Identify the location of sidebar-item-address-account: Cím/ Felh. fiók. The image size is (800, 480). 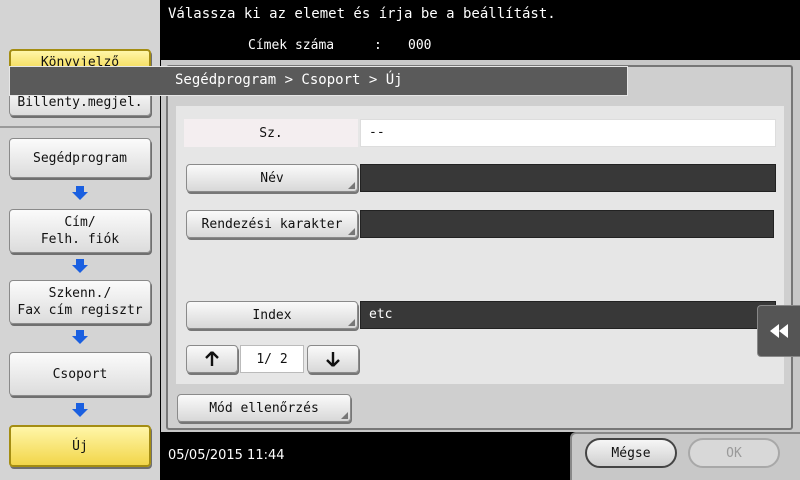
(80, 231).